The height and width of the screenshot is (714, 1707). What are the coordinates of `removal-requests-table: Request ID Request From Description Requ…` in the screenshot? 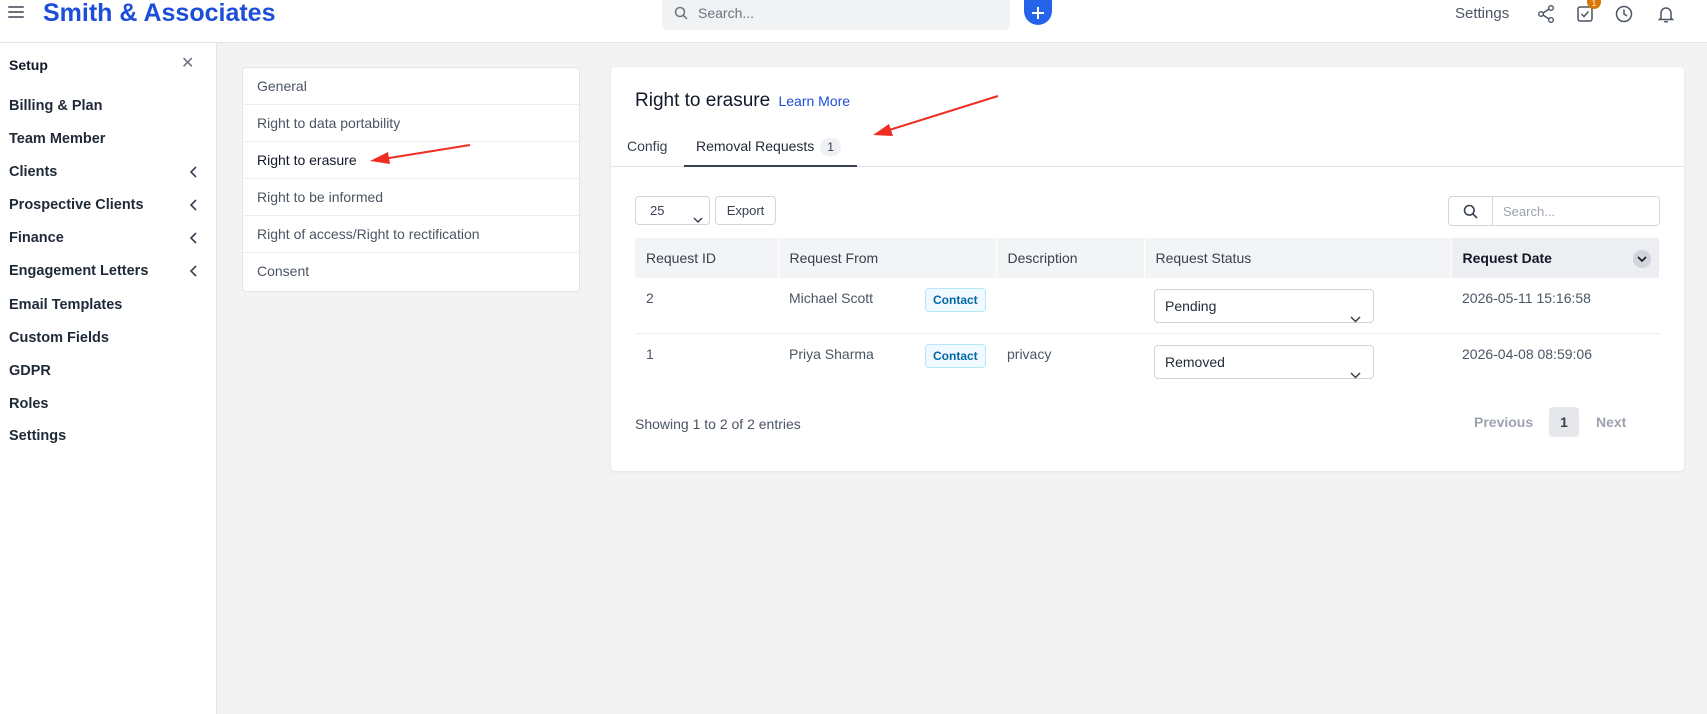 It's located at (1147, 313).